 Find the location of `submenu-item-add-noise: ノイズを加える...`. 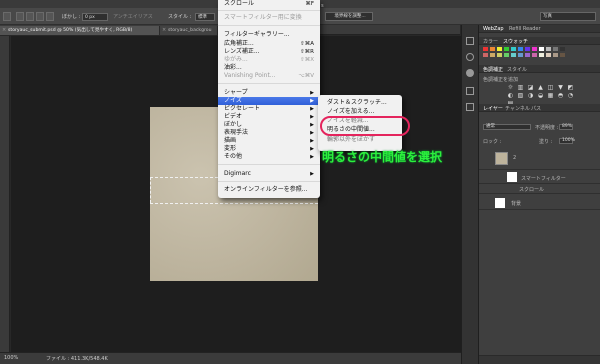

submenu-item-add-noise: ノイズを加える... is located at coordinates (360, 111).